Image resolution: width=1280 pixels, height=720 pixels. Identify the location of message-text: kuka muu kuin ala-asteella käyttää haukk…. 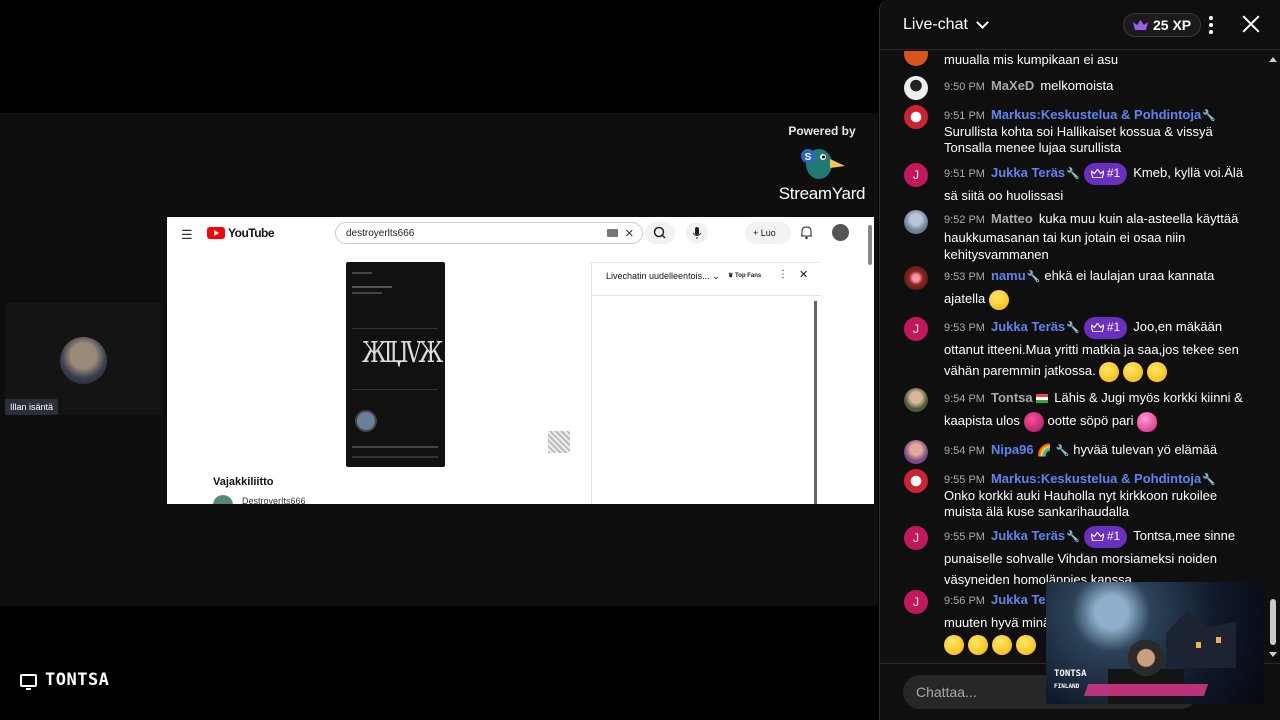
(1091, 236).